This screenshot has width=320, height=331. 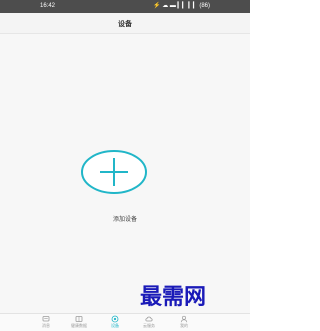 I want to click on cloud-icon, so click(x=149, y=319).